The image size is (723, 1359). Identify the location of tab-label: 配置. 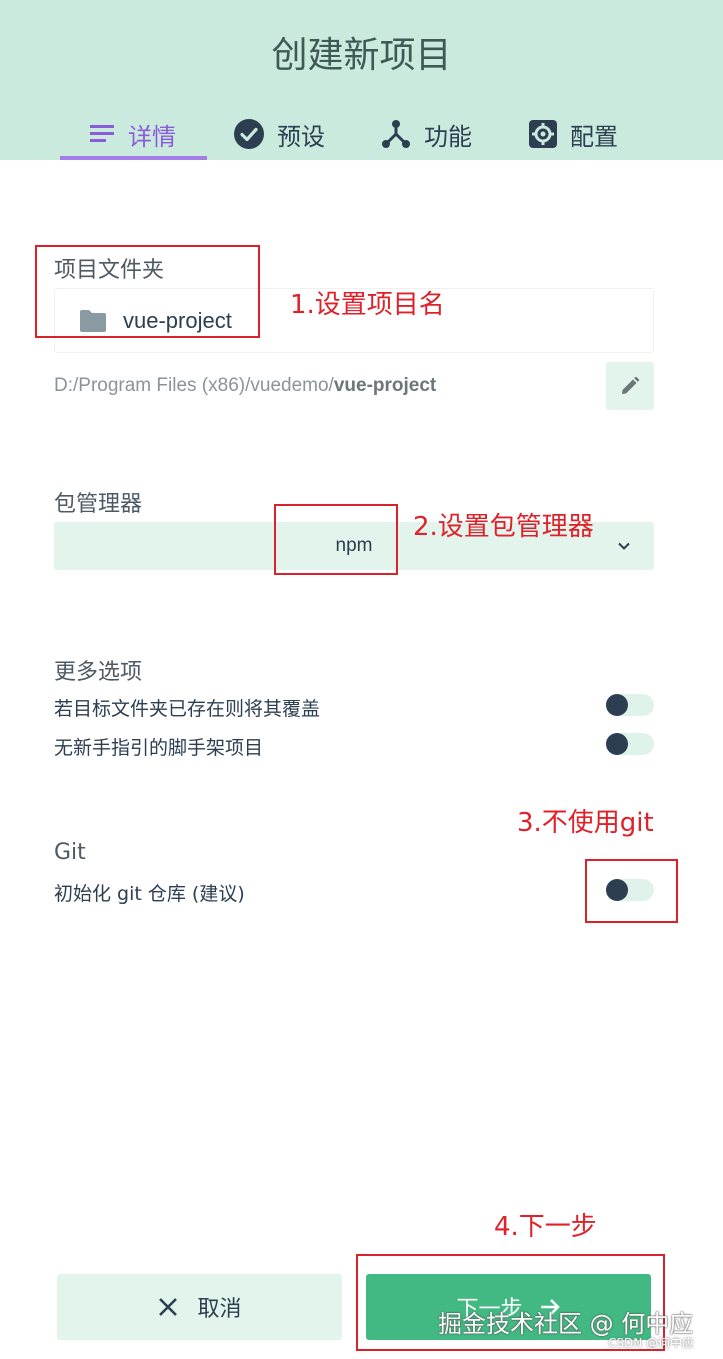
(594, 136).